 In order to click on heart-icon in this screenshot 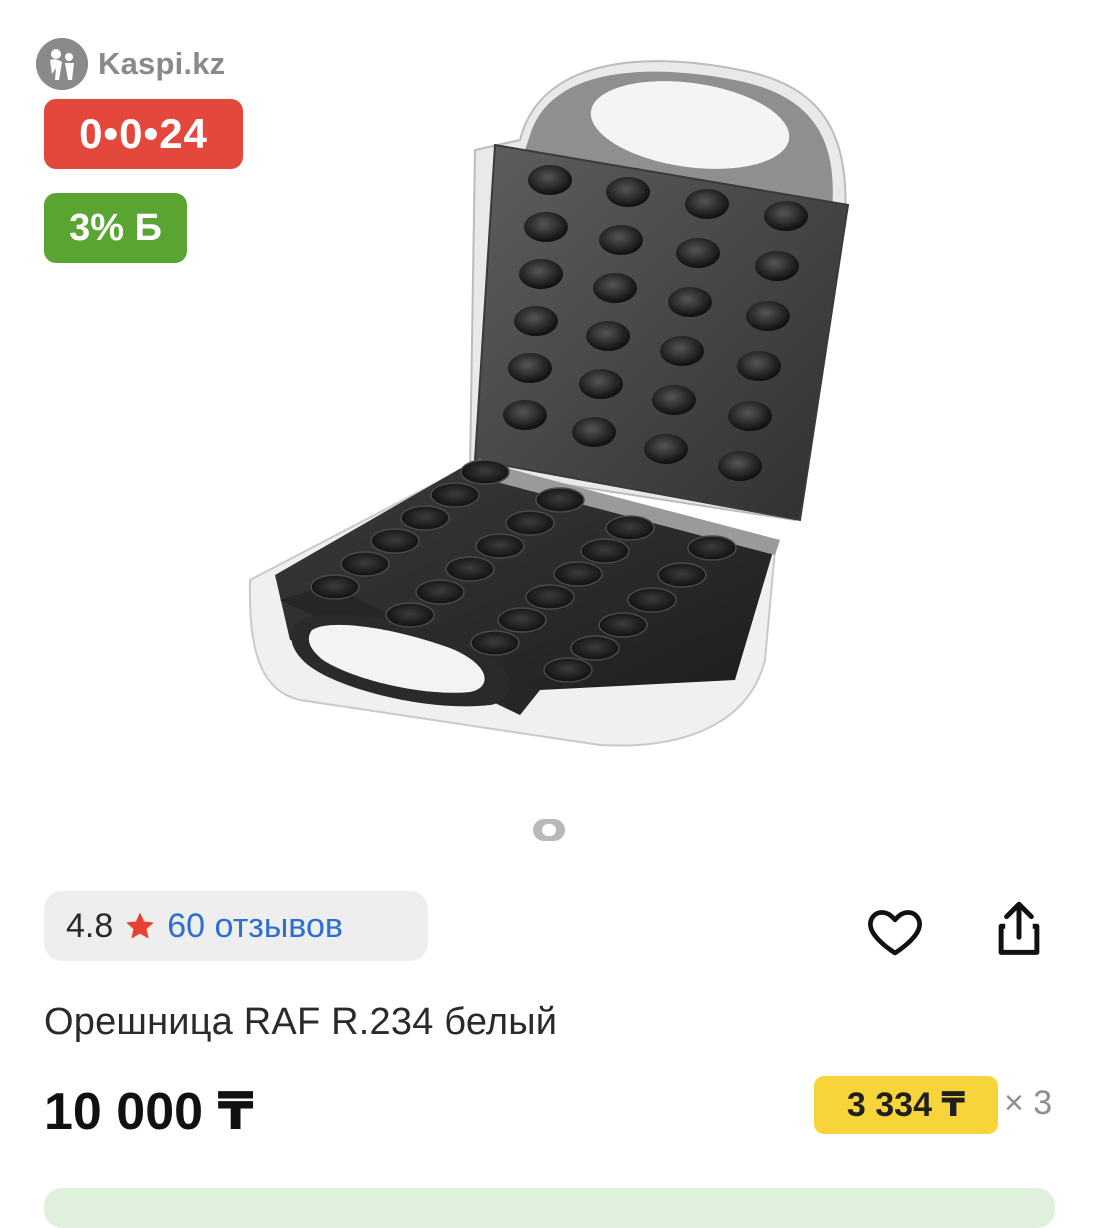, I will do `click(895, 933)`.